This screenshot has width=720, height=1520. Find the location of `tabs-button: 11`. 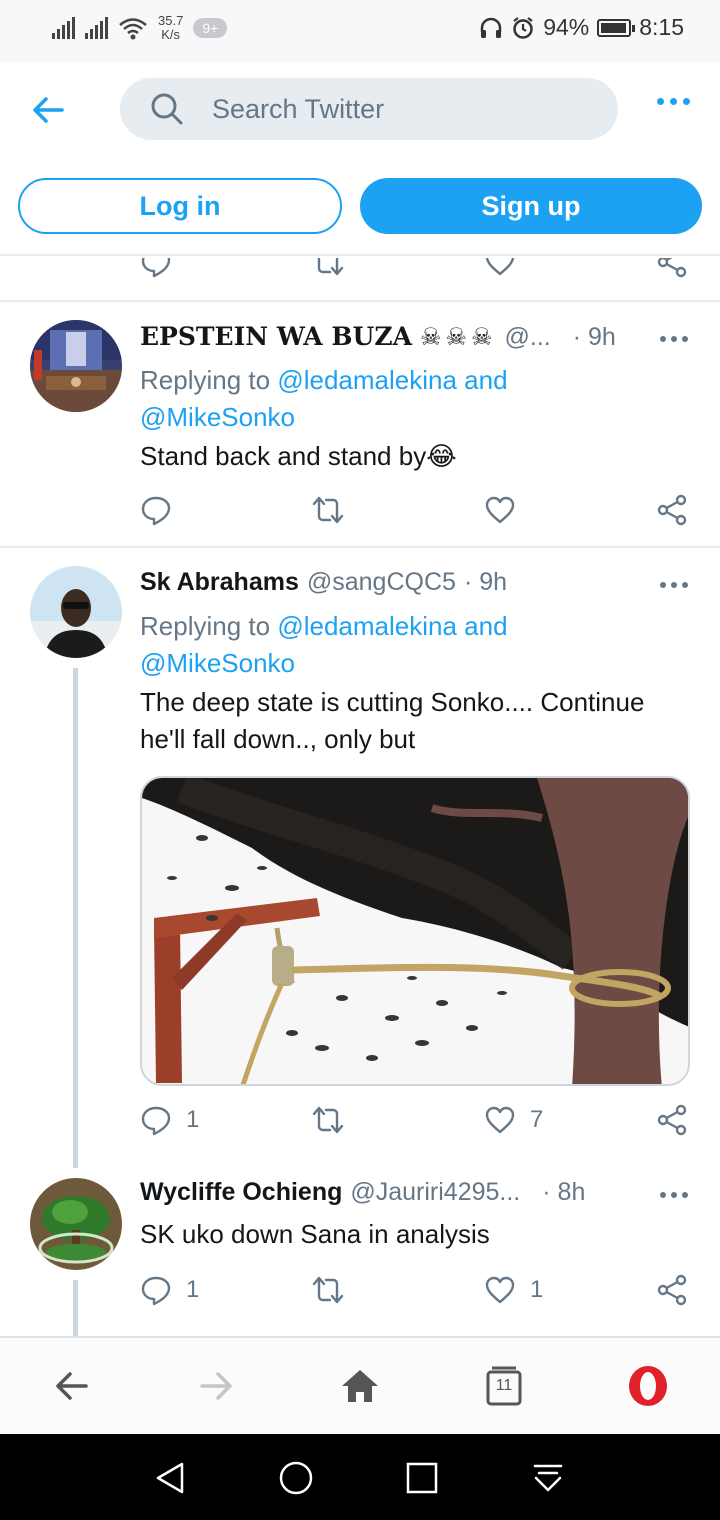

tabs-button: 11 is located at coordinates (504, 1386).